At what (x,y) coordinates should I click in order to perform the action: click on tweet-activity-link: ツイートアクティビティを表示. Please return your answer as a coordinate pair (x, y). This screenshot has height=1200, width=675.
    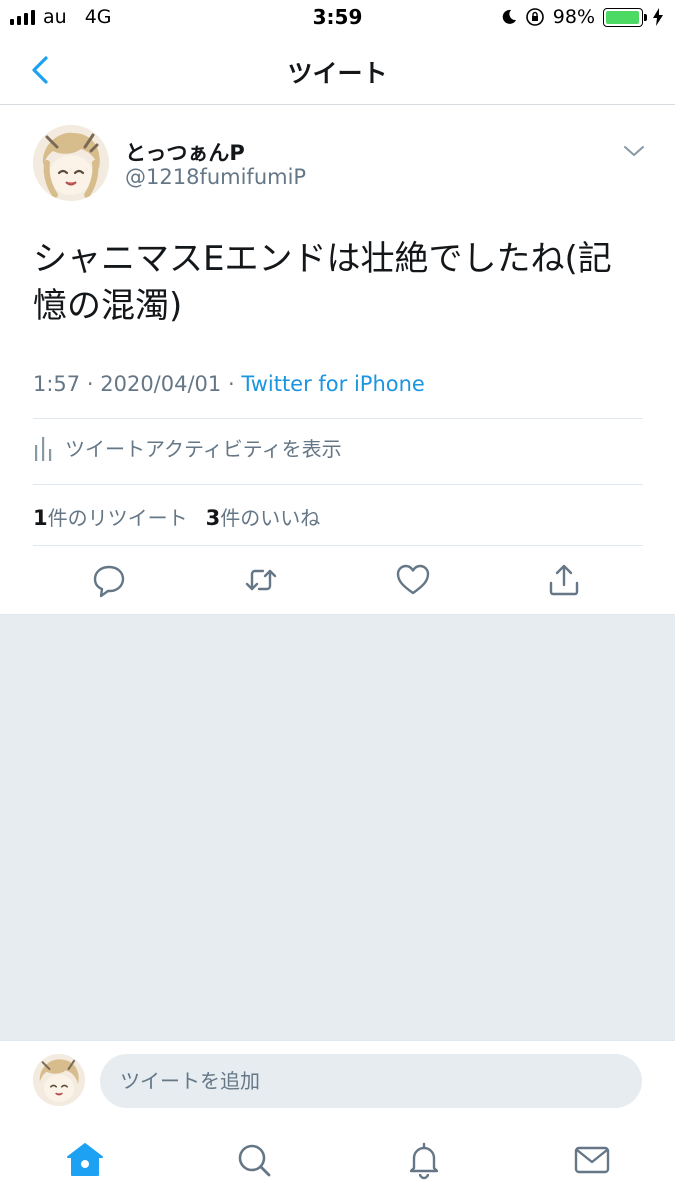
    Looking at the image, I should click on (187, 447).